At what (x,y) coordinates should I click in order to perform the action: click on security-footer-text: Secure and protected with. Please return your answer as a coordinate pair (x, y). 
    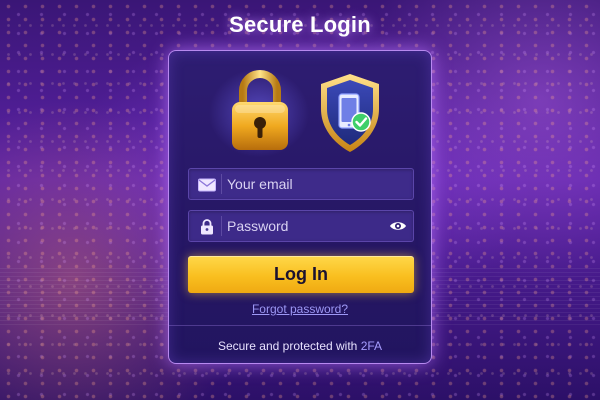
    Looking at the image, I should click on (287, 346).